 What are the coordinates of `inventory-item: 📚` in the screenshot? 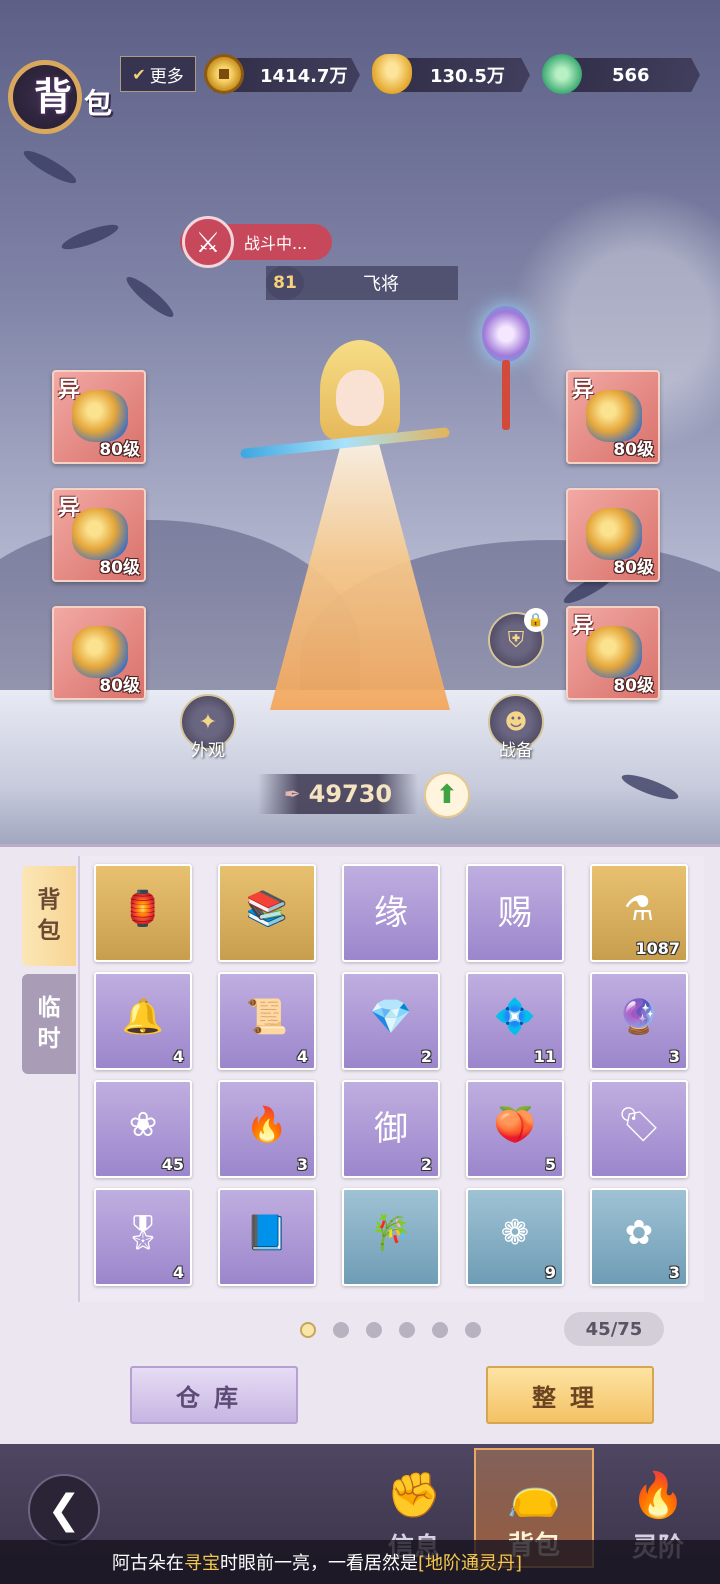 It's located at (267, 913).